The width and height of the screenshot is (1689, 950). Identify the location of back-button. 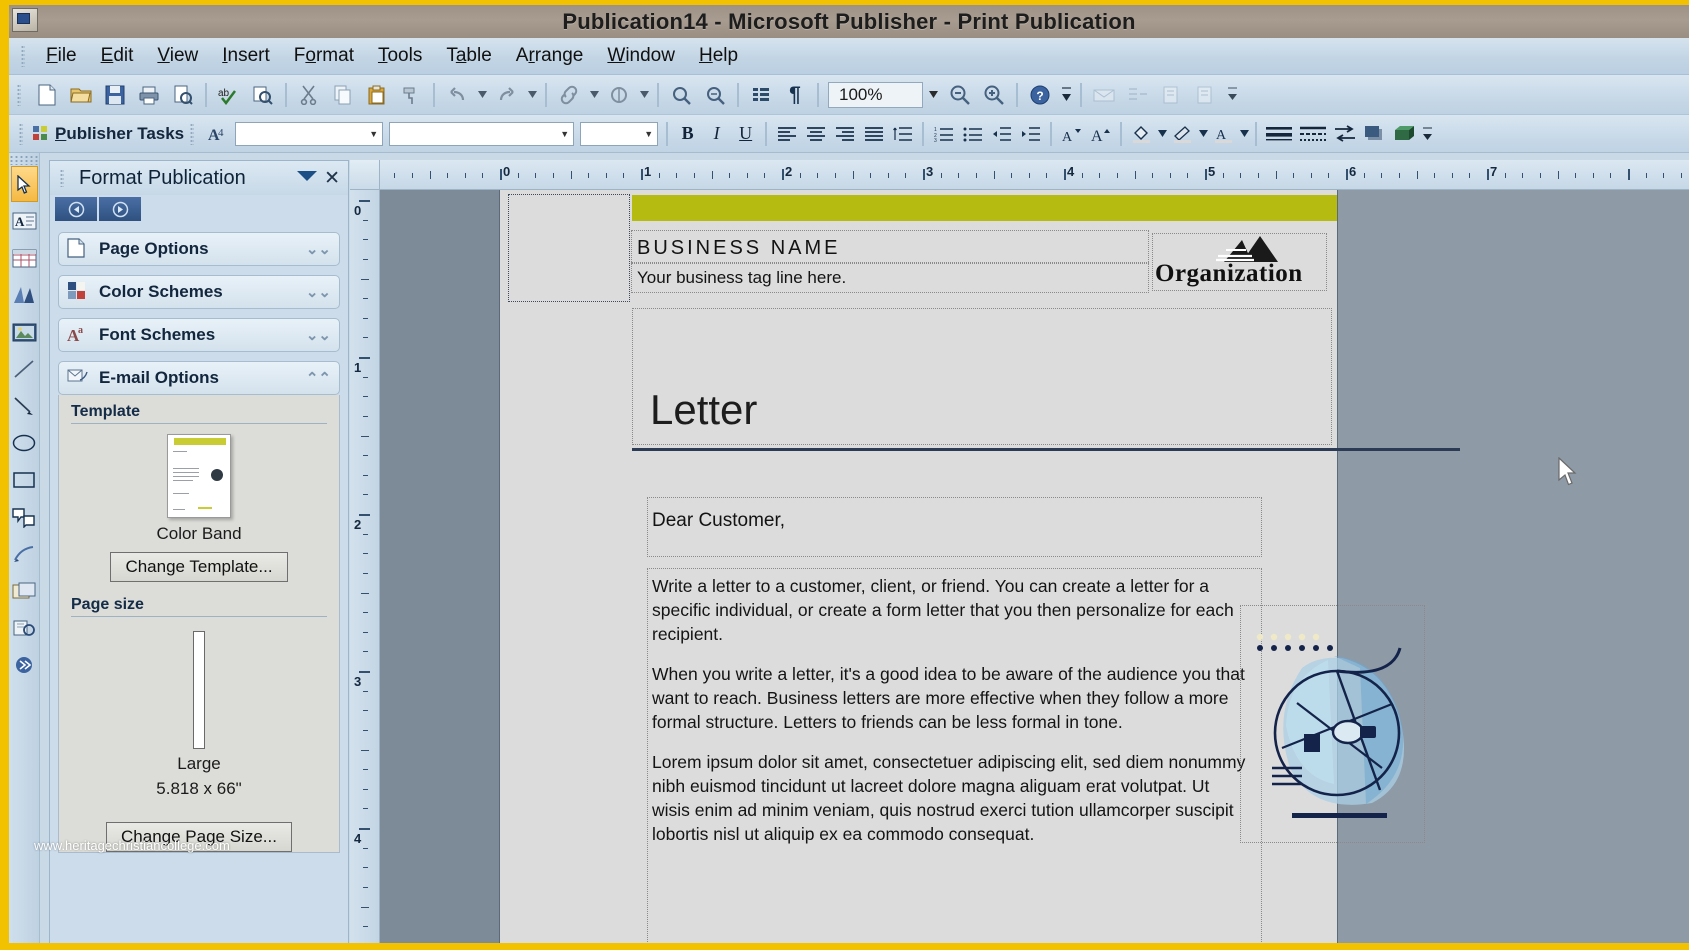
(76, 209).